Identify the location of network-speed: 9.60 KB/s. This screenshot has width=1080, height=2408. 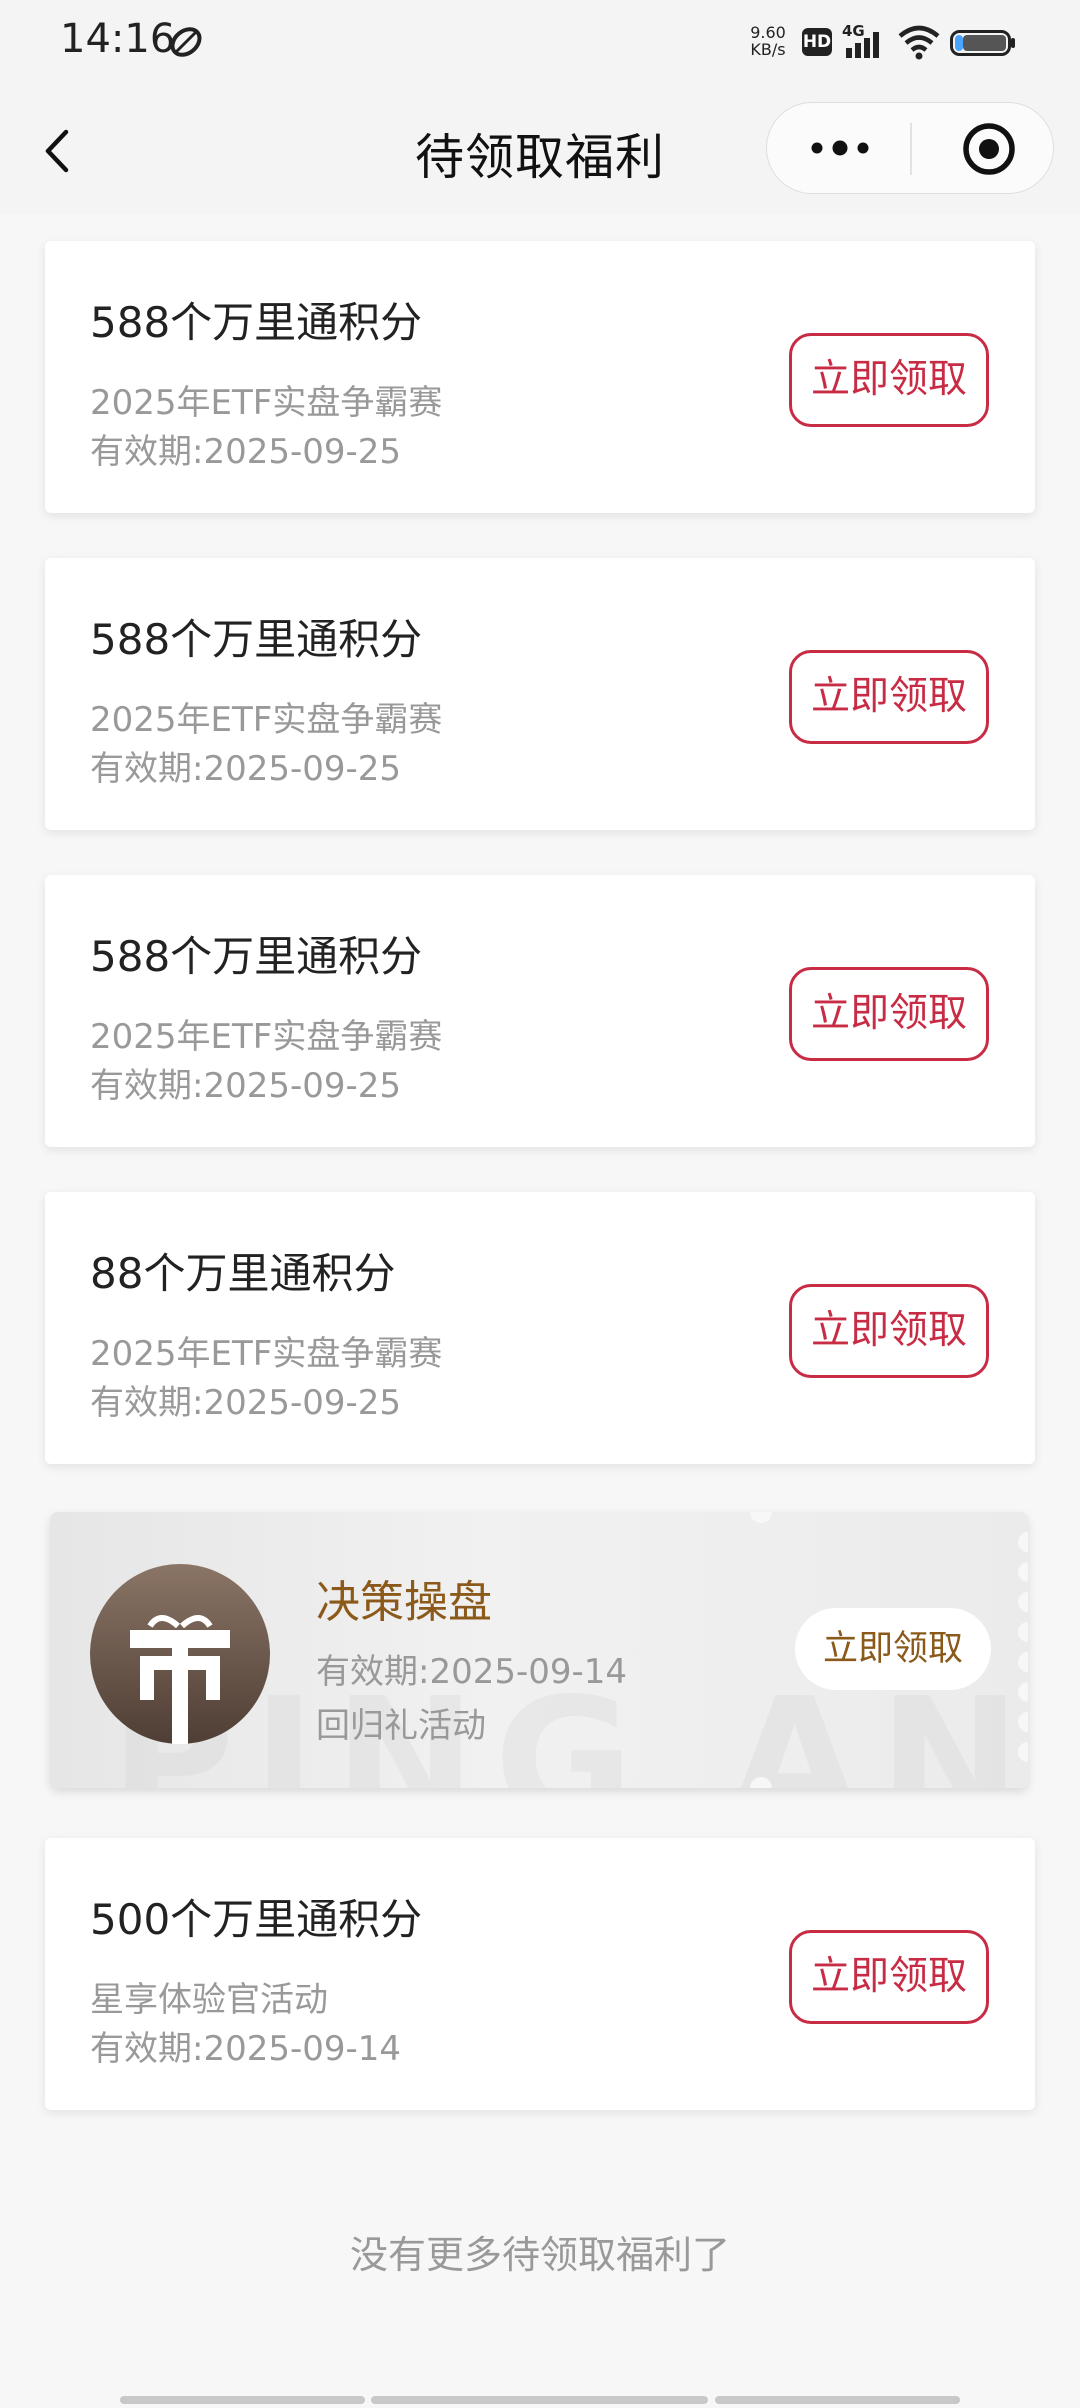
(768, 41).